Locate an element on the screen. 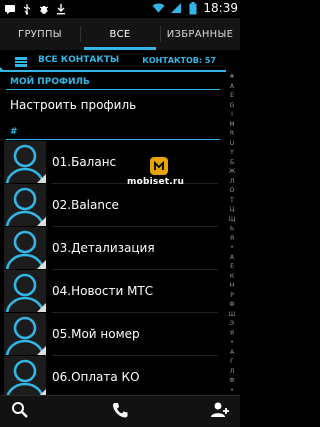 The width and height of the screenshot is (320, 427). index-letter: R is located at coordinates (232, 134).